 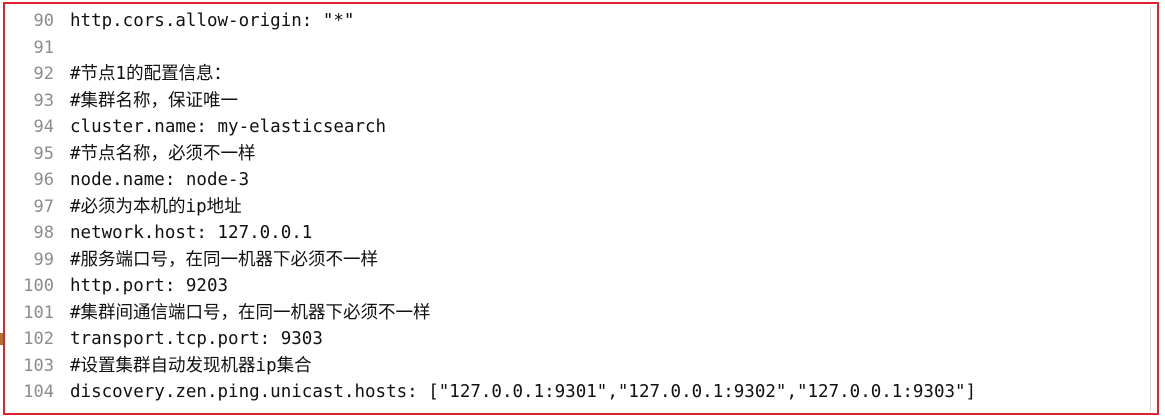 I want to click on code-line: 94 cluster.name: my-elasticsearch, so click(x=581, y=127).